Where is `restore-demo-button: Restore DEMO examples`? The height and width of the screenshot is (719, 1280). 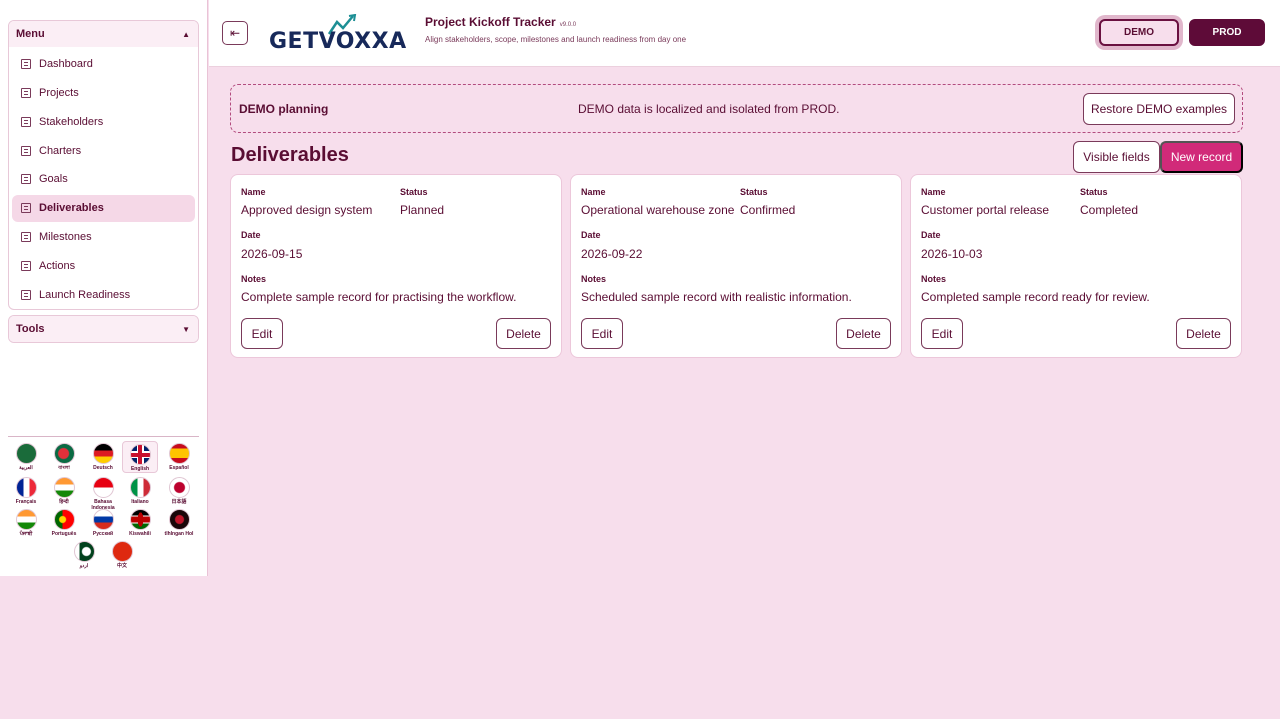
restore-demo-button: Restore DEMO examples is located at coordinates (1159, 109).